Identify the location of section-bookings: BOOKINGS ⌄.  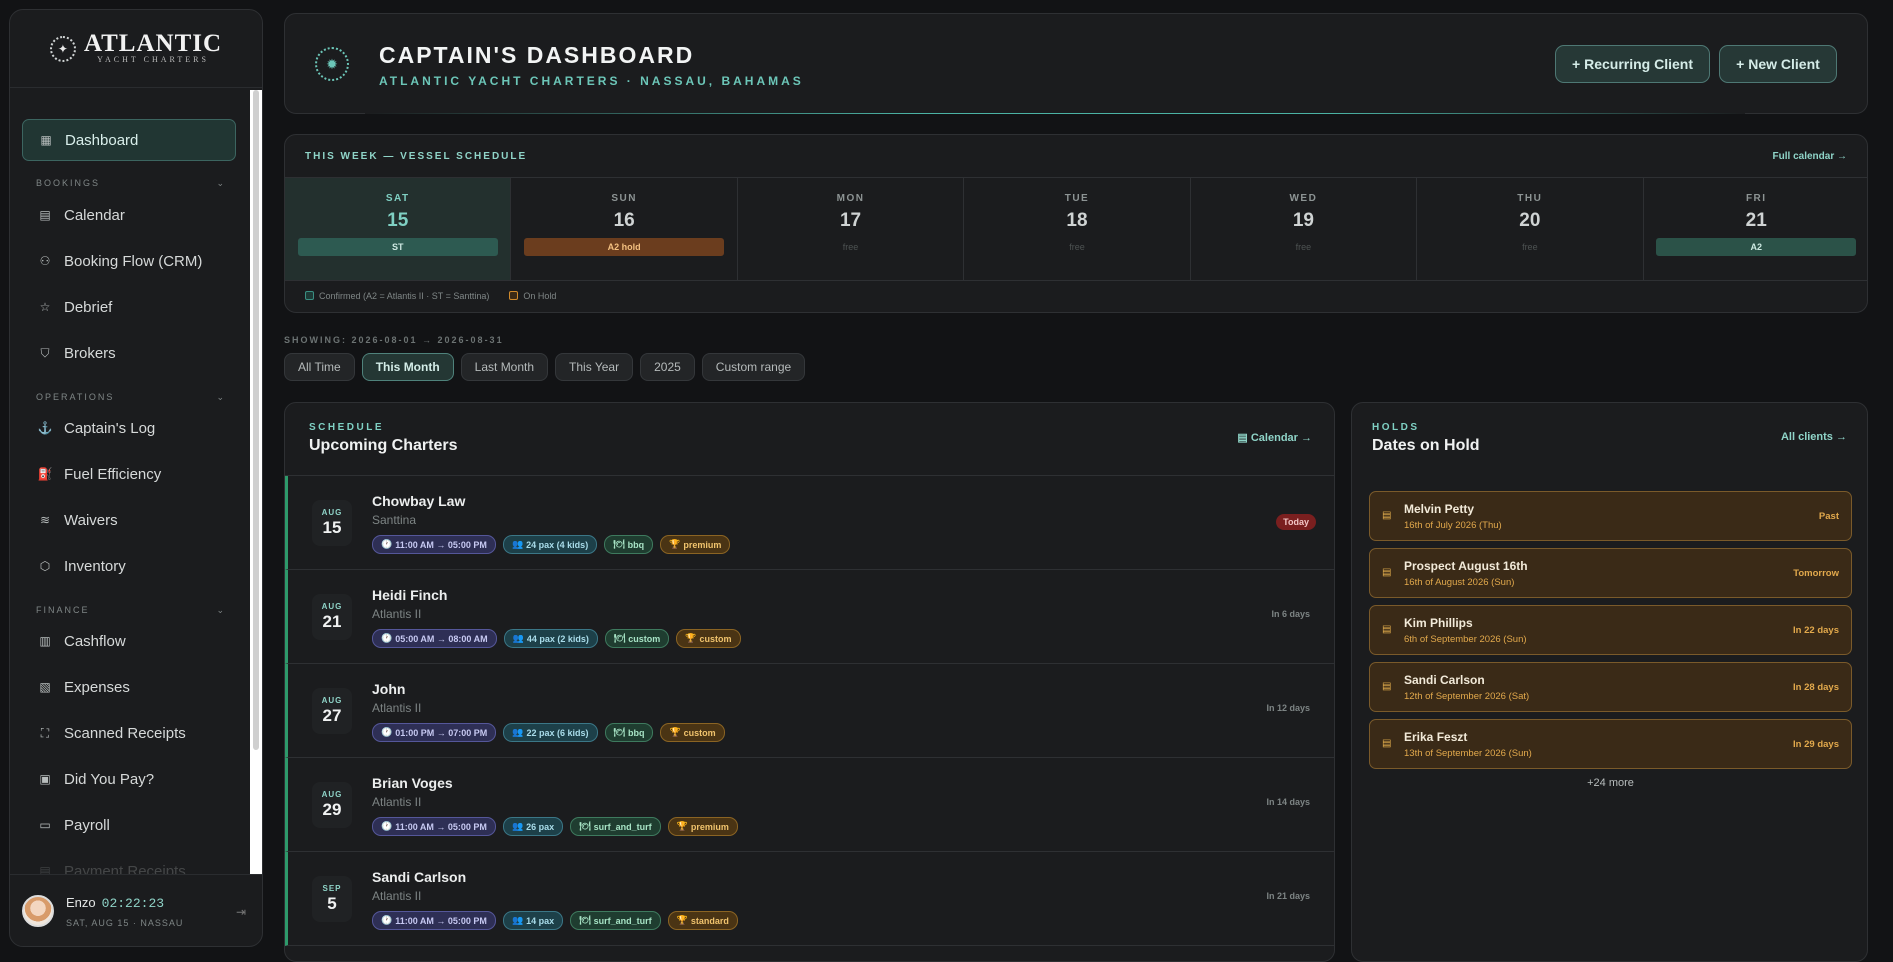
(131, 183).